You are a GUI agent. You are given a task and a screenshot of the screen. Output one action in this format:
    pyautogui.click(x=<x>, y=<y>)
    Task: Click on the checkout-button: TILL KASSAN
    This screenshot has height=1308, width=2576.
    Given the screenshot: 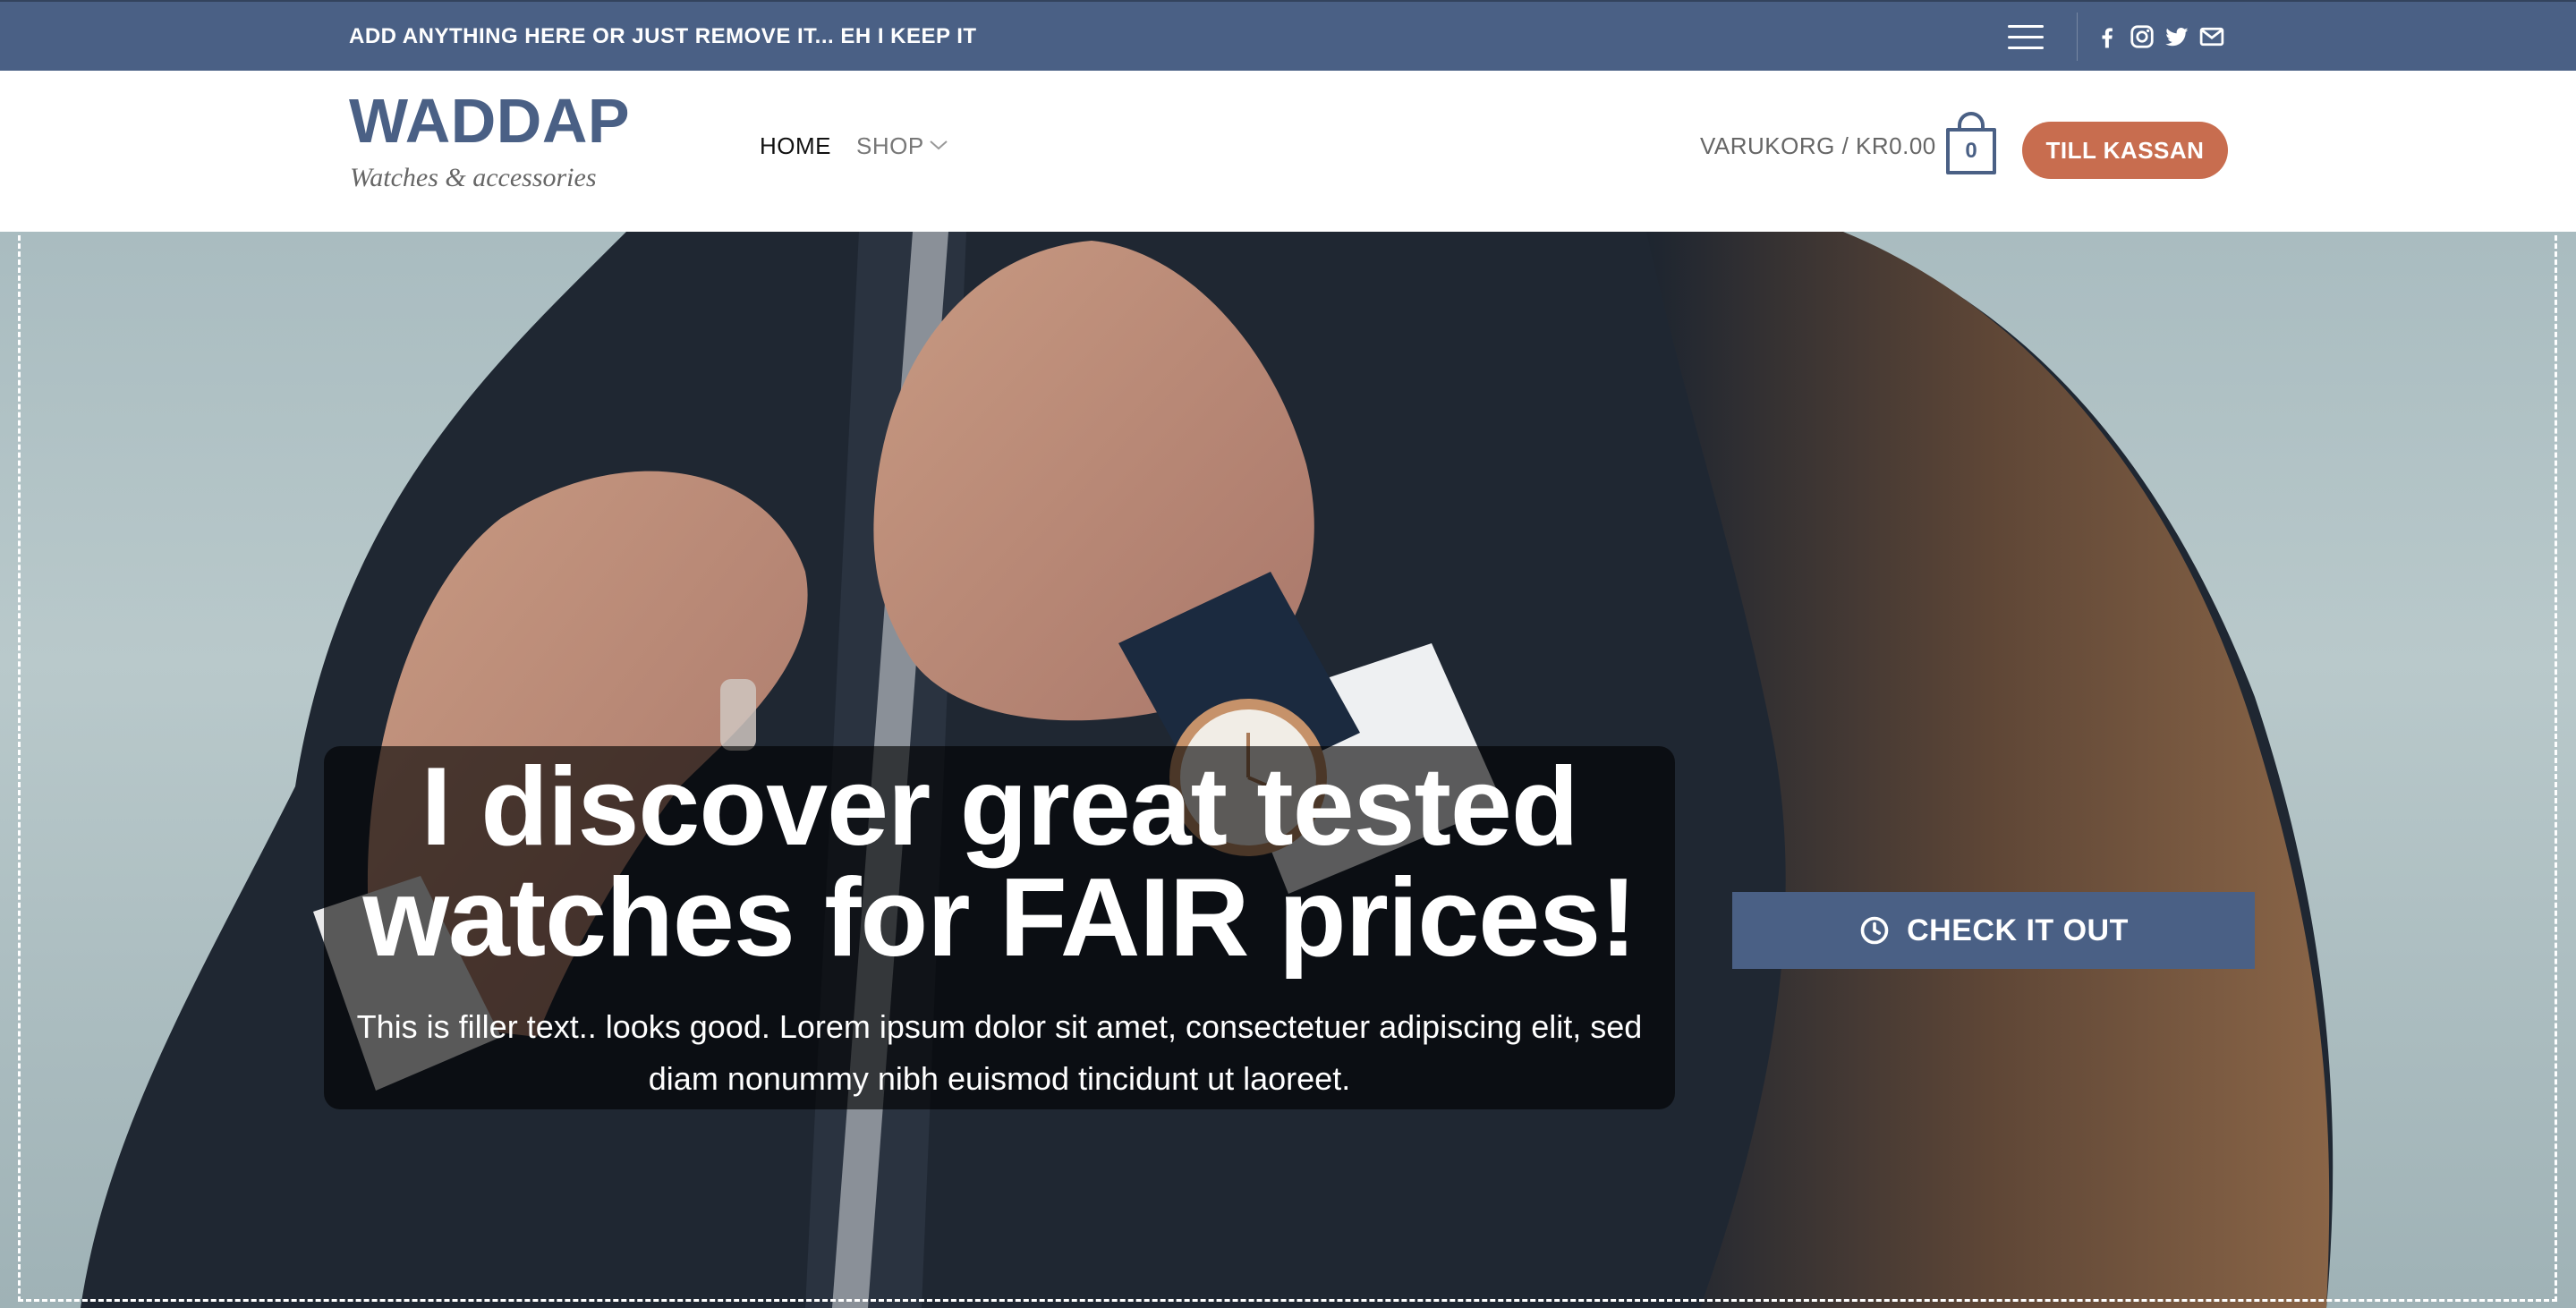 What is the action you would take?
    pyautogui.click(x=2125, y=150)
    